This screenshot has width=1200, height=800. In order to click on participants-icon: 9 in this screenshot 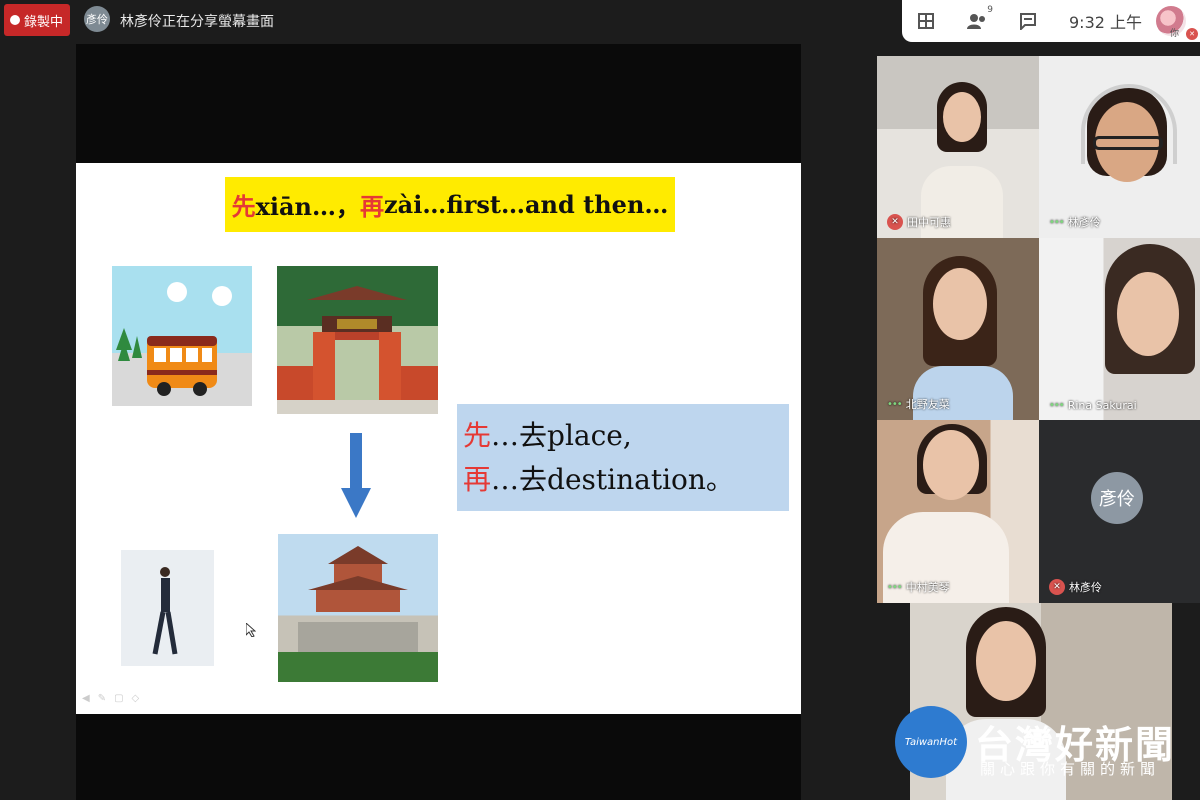, I will do `click(980, 18)`.